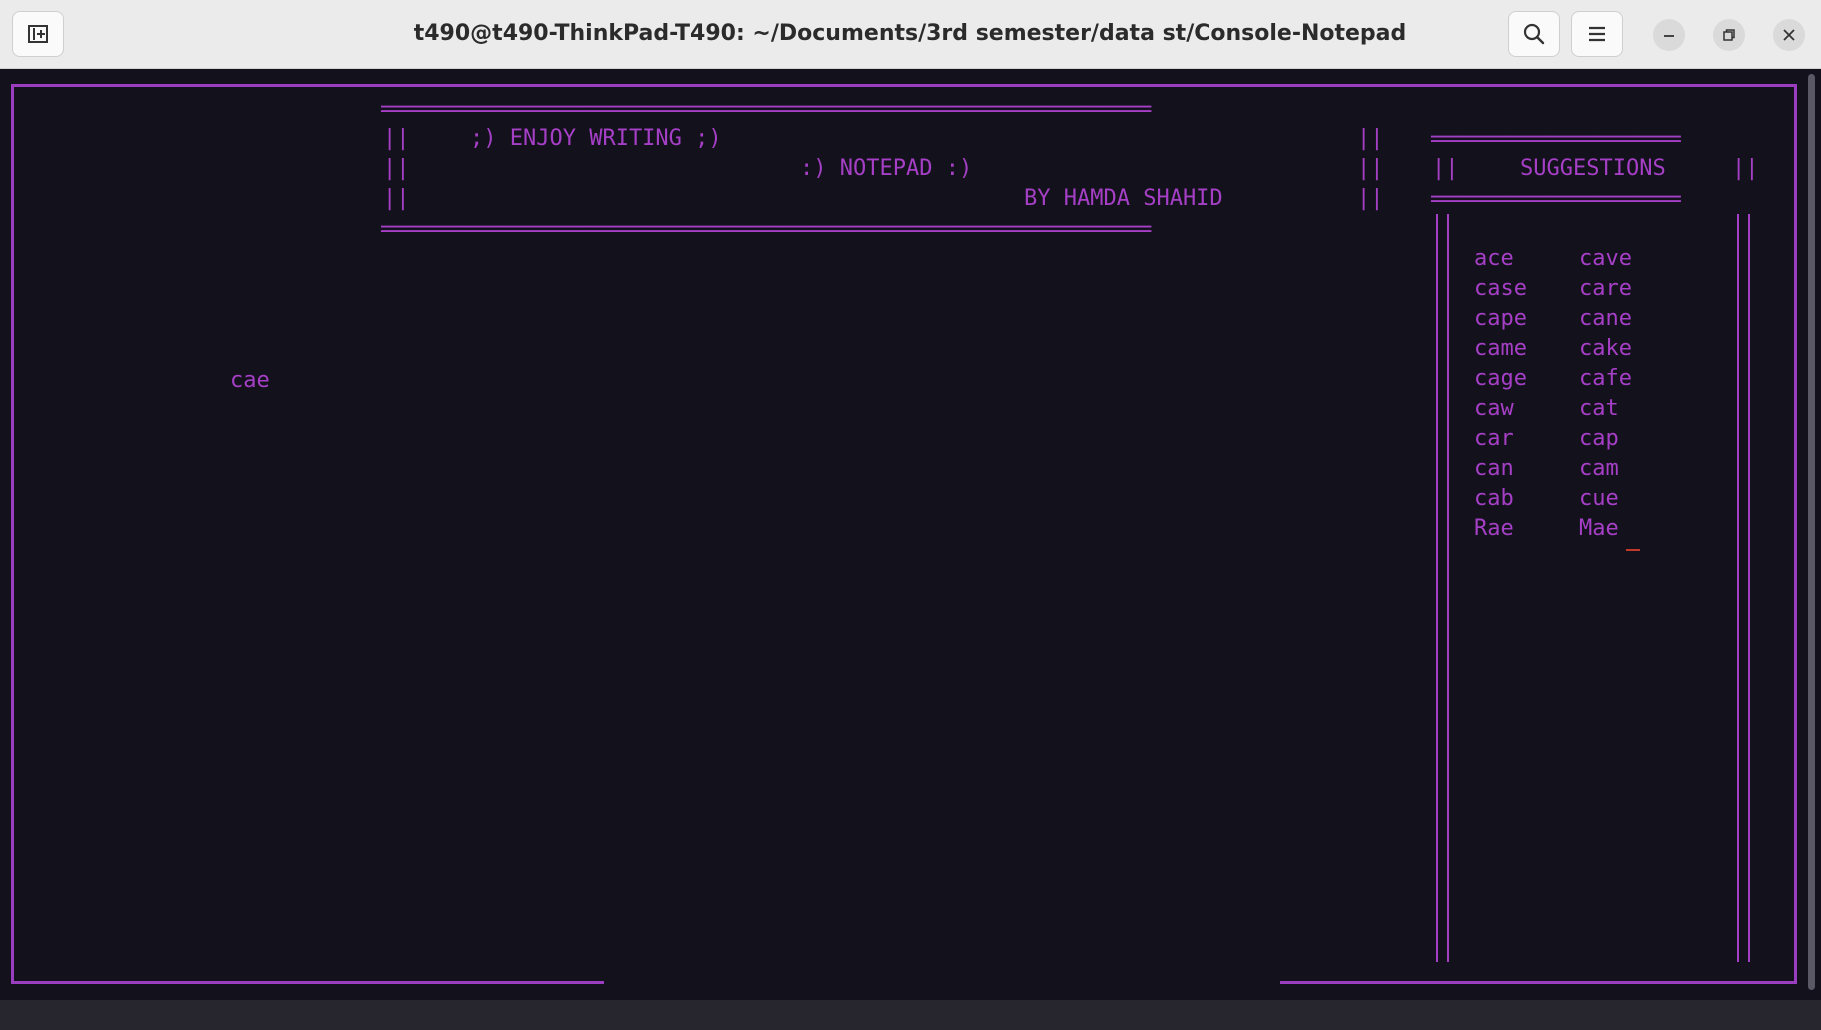 The width and height of the screenshot is (1821, 1030). Describe the element at coordinates (1494, 409) in the screenshot. I see `suggestion-item: caw` at that location.